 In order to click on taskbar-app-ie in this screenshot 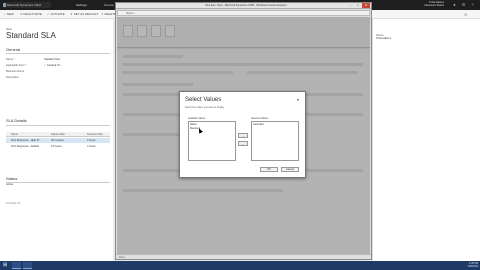, I will do `click(16, 265)`.